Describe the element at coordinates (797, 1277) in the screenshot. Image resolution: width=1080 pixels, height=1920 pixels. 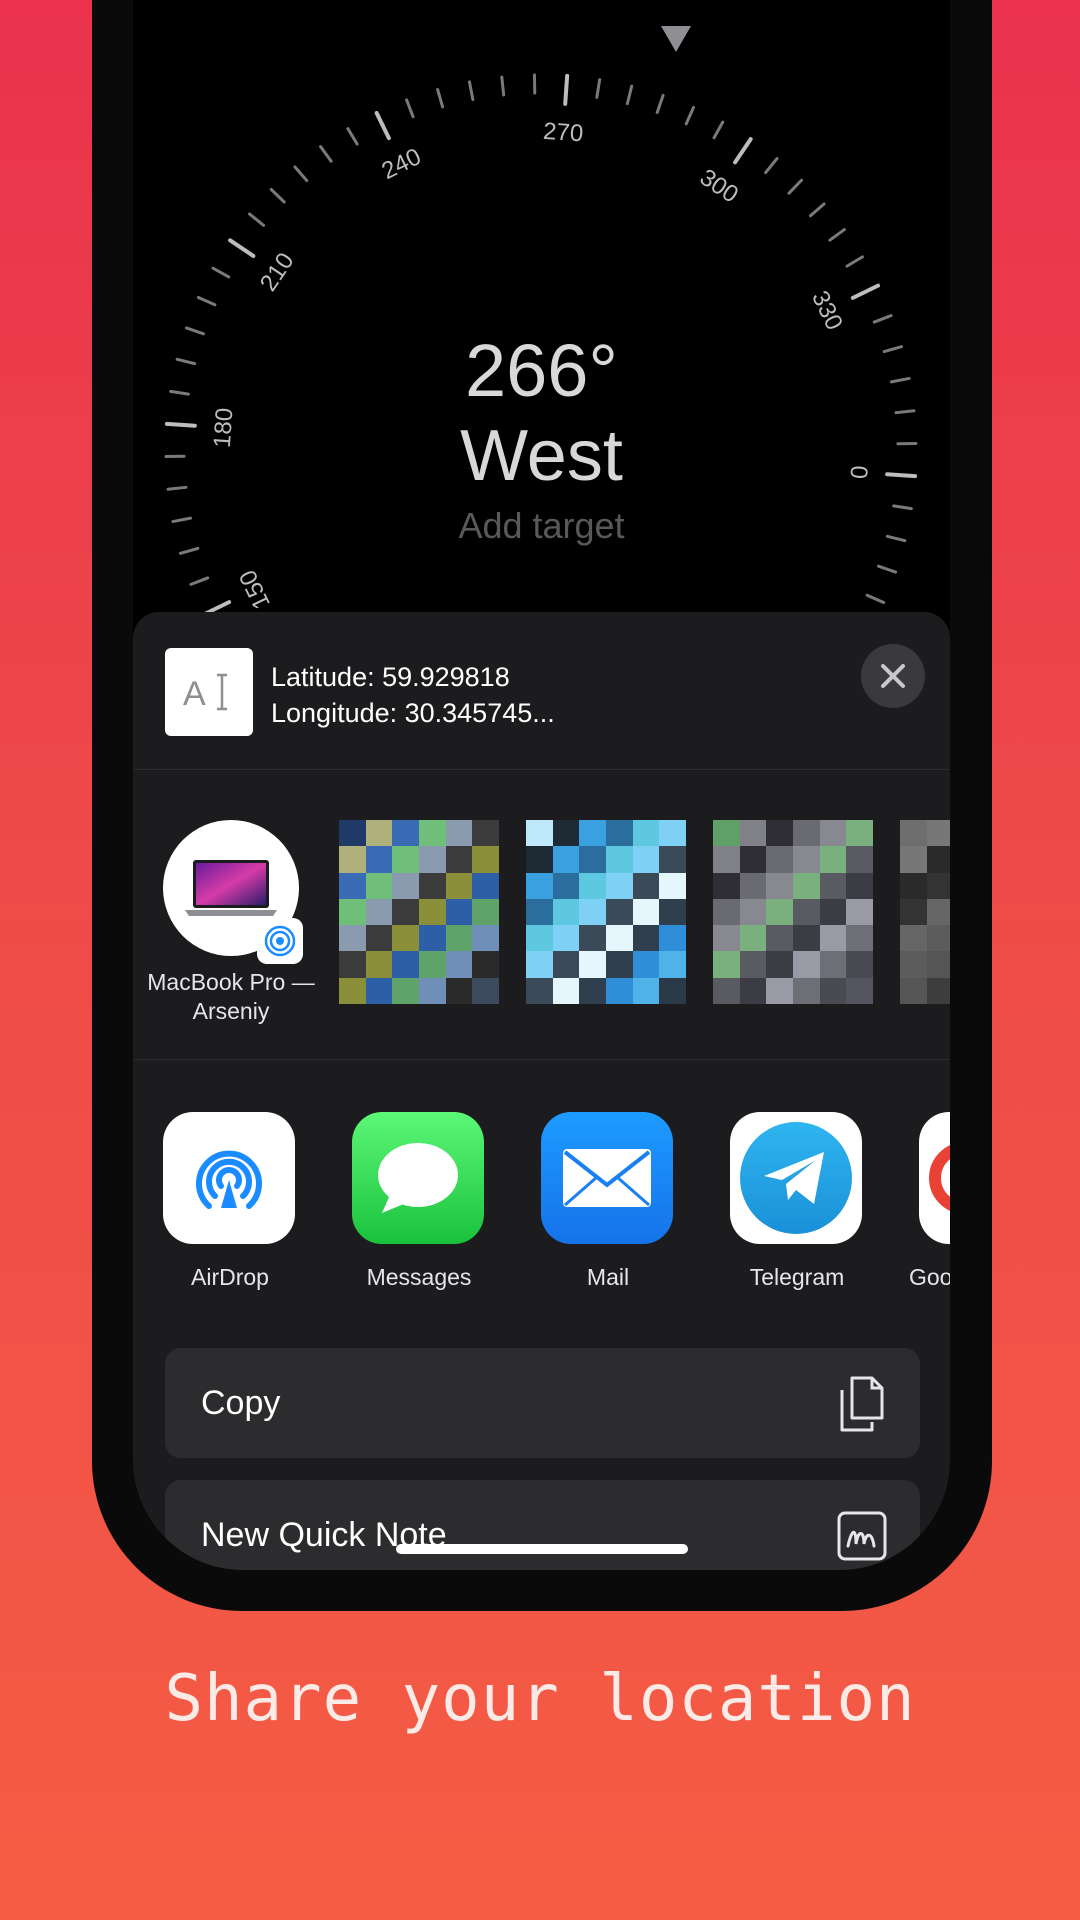
I see `app-label: Telegram` at that location.